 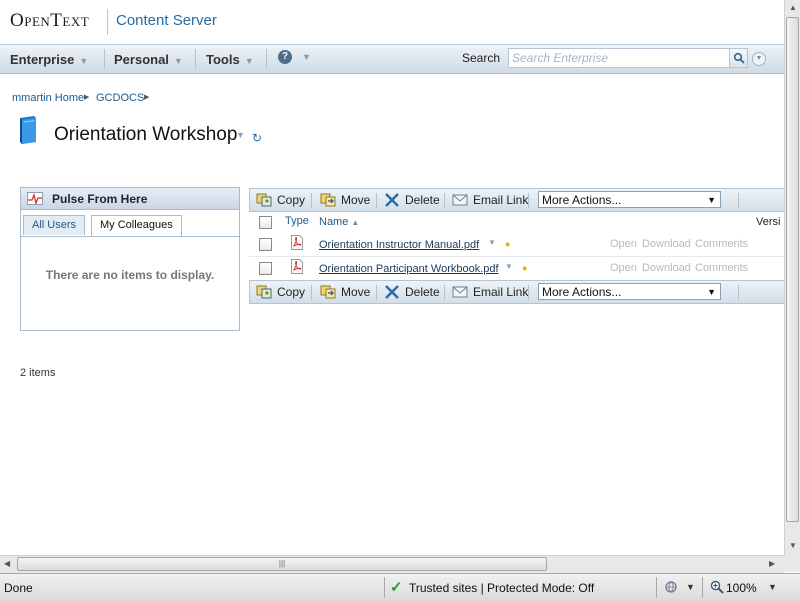 What do you see at coordinates (257, 138) in the screenshot?
I see `refresh-icon: ↻` at bounding box center [257, 138].